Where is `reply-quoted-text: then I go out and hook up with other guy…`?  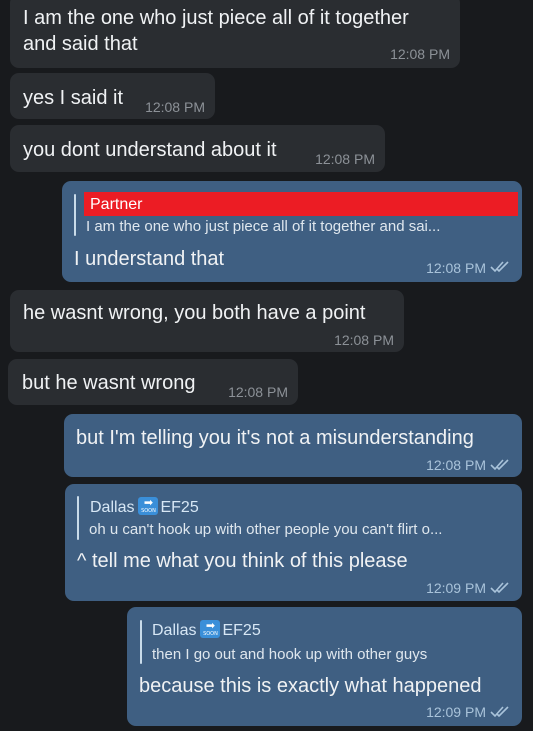 reply-quoted-text: then I go out and hook up with other guy… is located at coordinates (290, 654).